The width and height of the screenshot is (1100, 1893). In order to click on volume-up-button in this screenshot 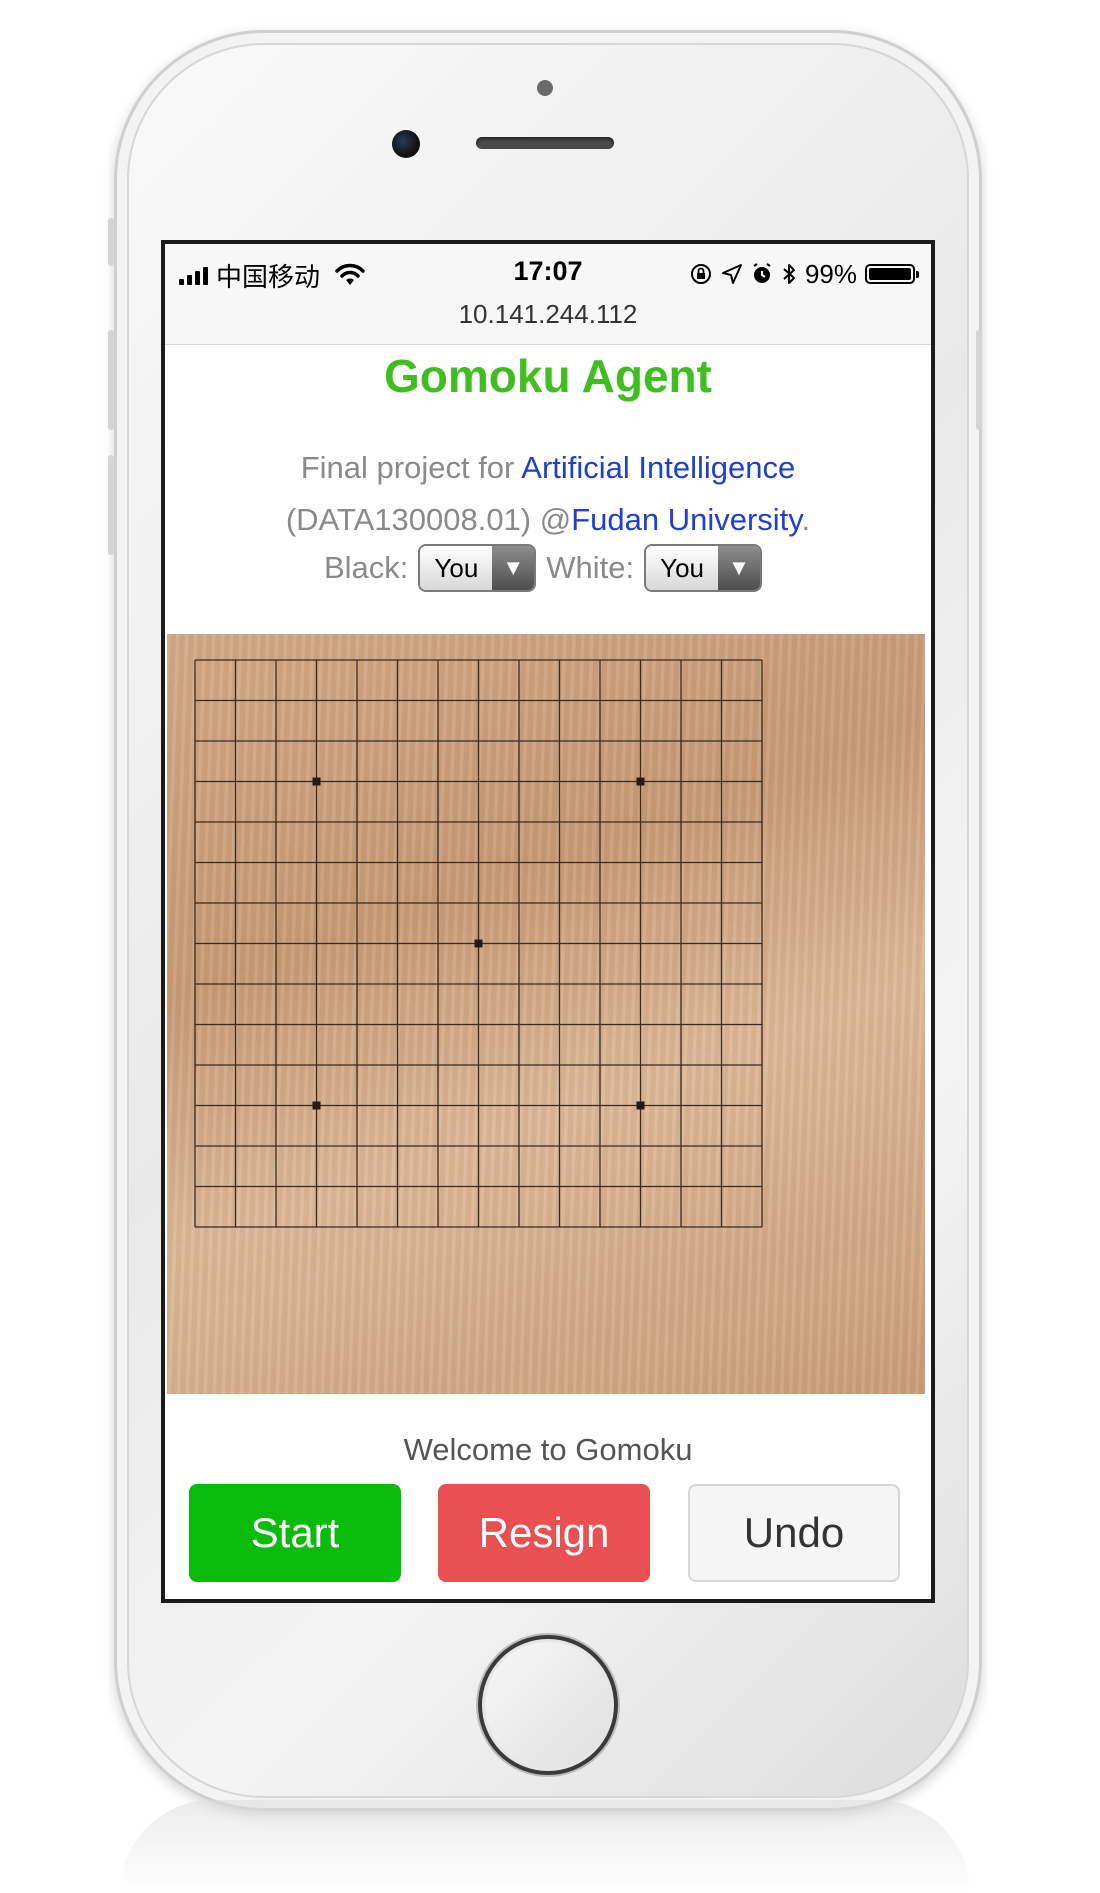, I will do `click(111, 380)`.